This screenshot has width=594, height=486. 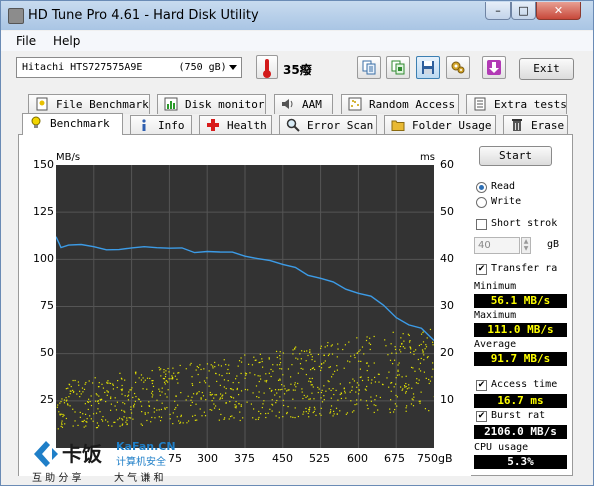 What do you see at coordinates (497, 245) in the screenshot?
I see `short-stroke-spinner: 40` at bounding box center [497, 245].